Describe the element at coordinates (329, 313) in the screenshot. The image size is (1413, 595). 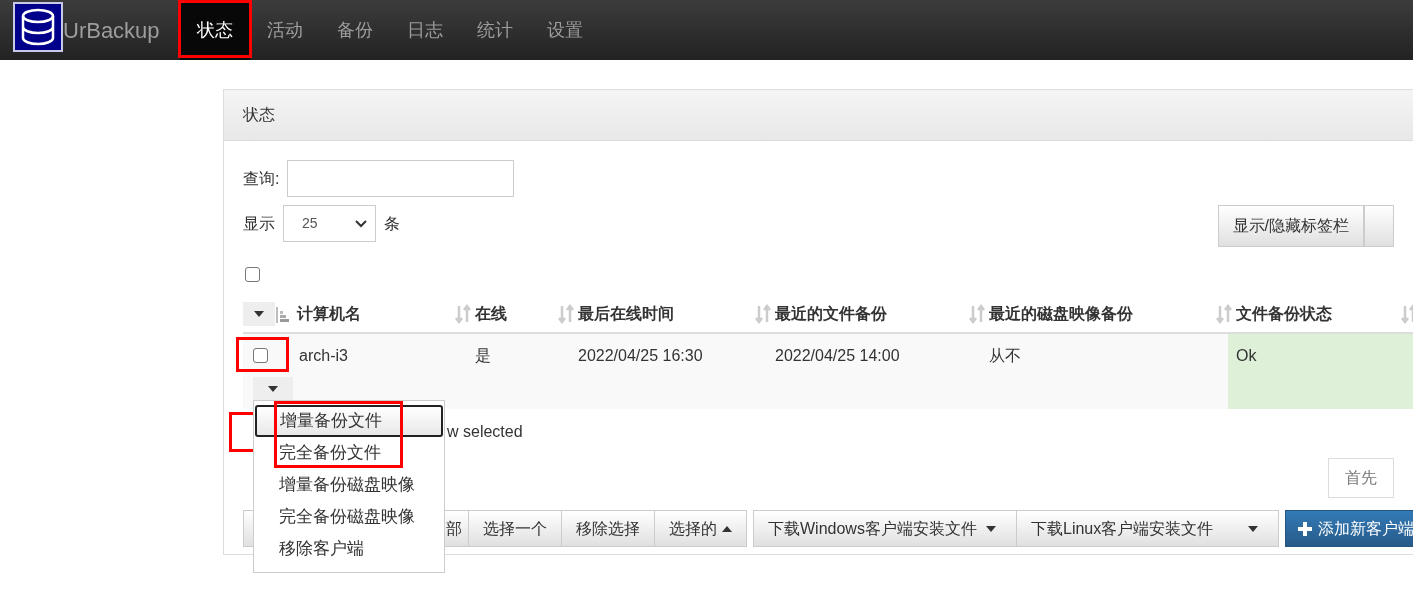
I see `column-header: 计算机名` at that location.